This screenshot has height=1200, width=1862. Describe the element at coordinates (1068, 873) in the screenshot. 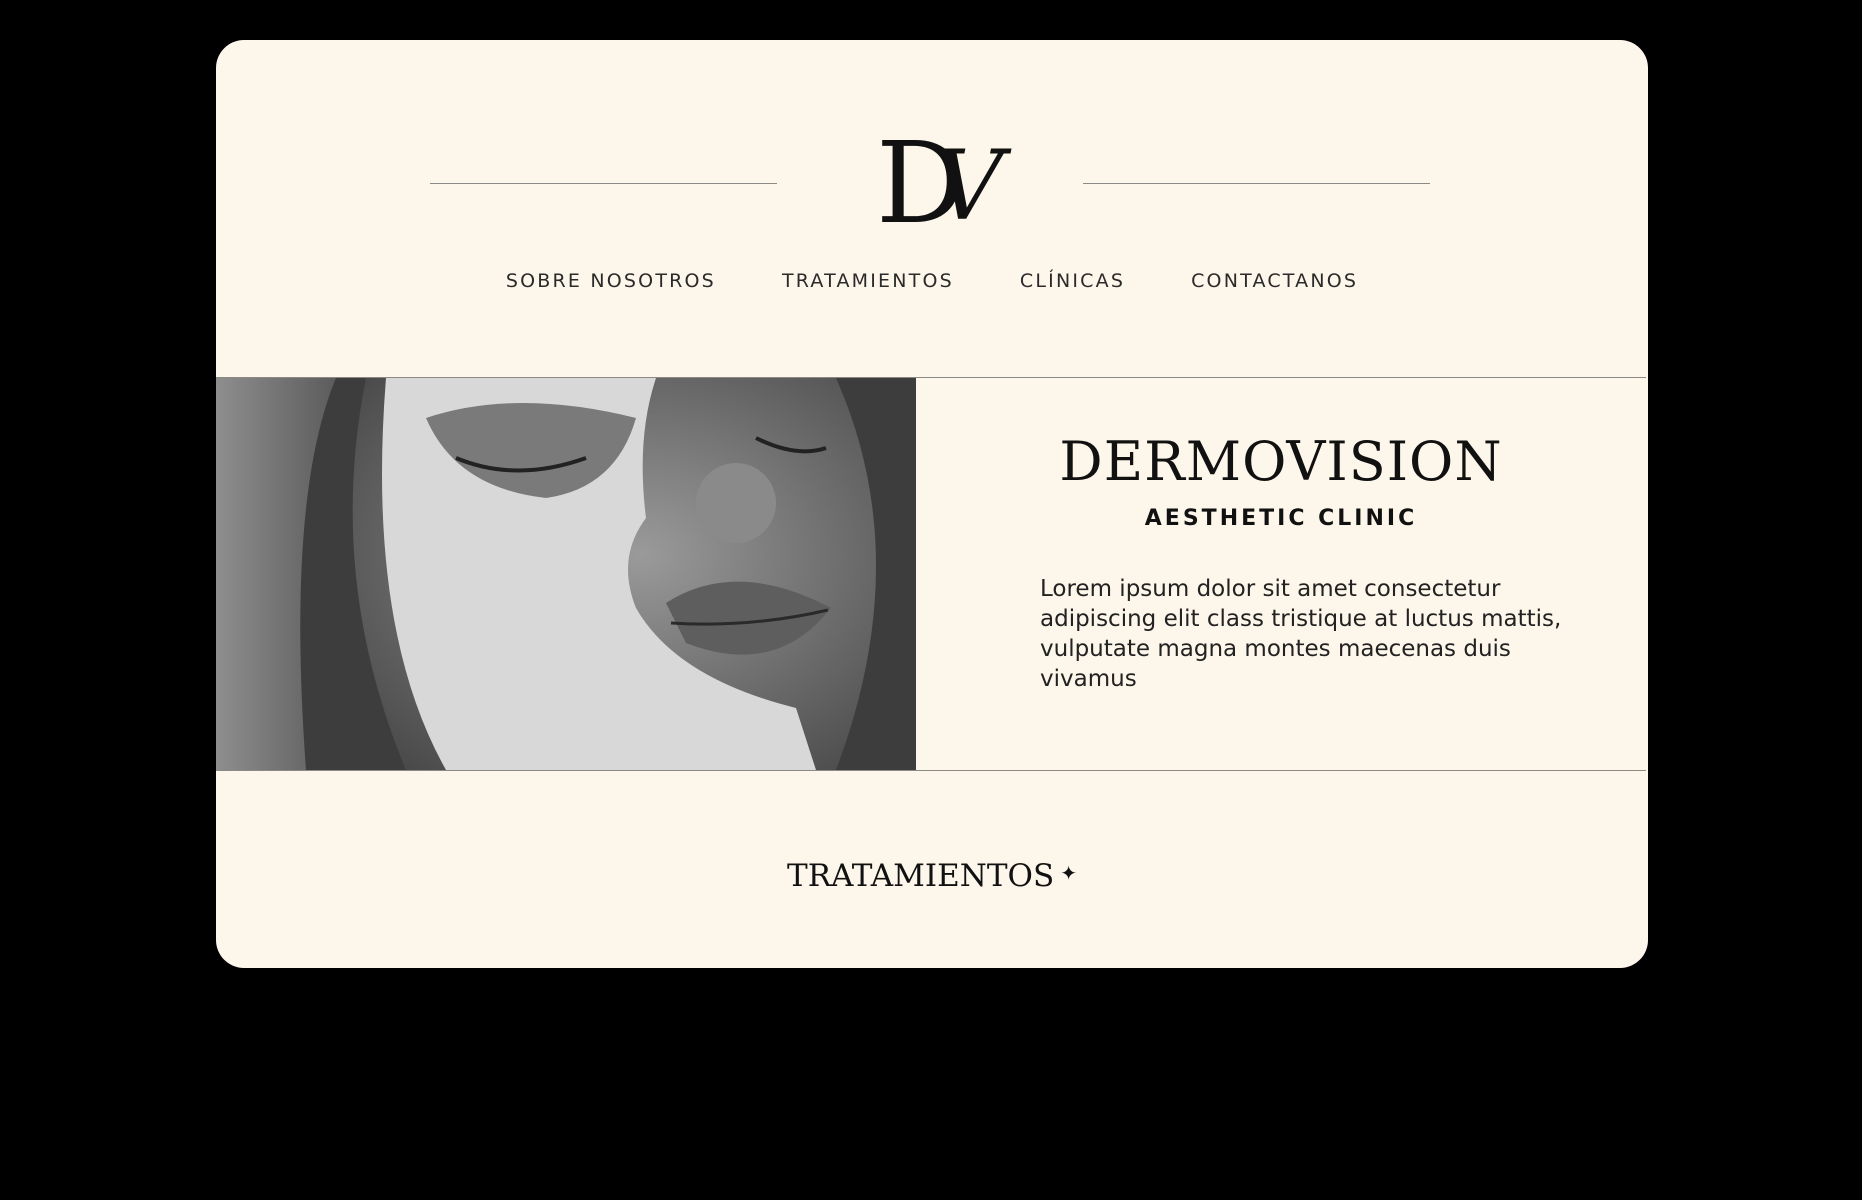

I see `sparkle-icon: ✦` at that location.